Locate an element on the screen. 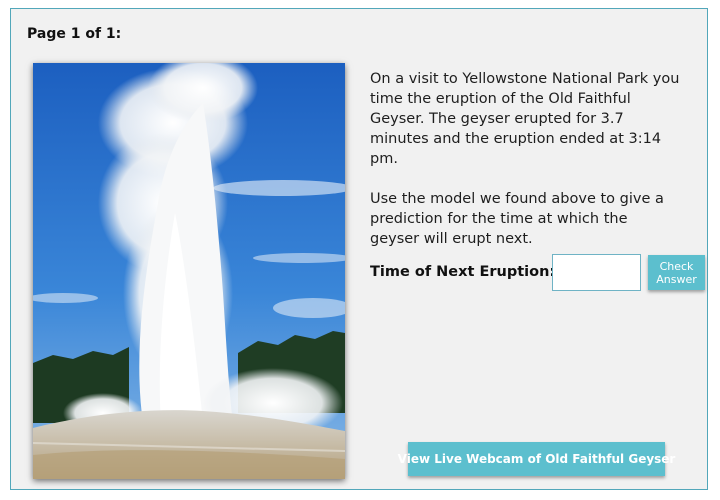 Image resolution: width=720 pixels, height=500 pixels. view-webcam-button: View Live Webcam of Old Faithful Geyser is located at coordinates (536, 459).